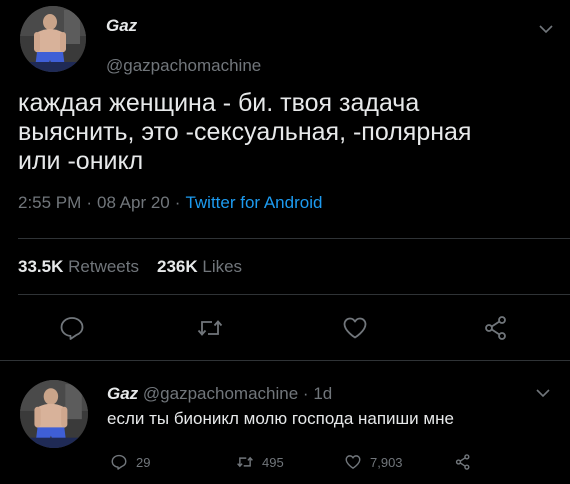 This screenshot has height=484, width=570. I want to click on reply-time: 1d, so click(322, 393).